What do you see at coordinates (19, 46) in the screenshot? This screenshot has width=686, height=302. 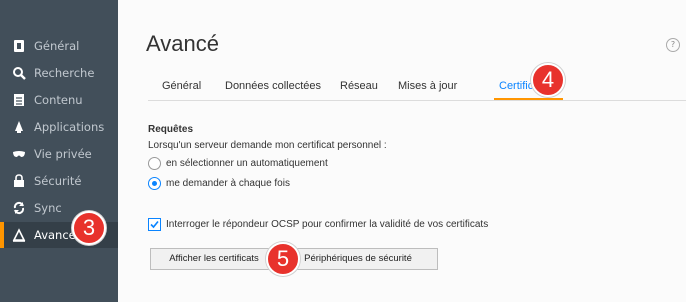 I see `general-icon` at bounding box center [19, 46].